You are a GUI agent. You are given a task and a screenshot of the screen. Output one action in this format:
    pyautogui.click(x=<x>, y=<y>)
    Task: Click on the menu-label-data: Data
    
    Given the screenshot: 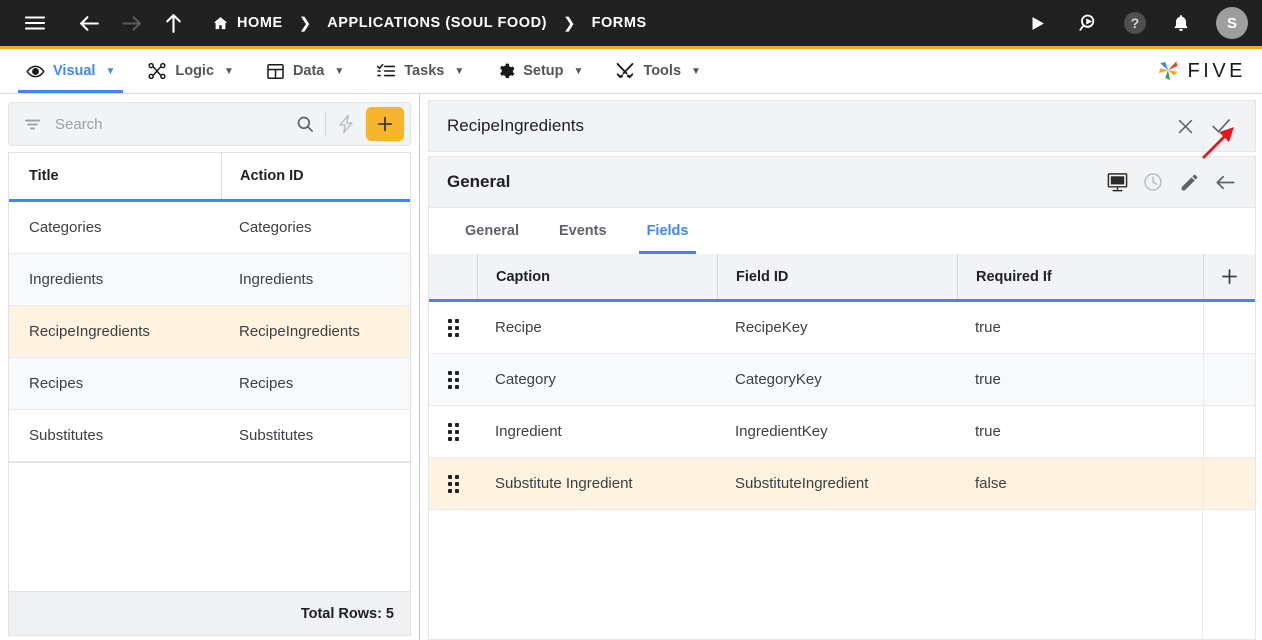 What is the action you would take?
    pyautogui.click(x=308, y=71)
    